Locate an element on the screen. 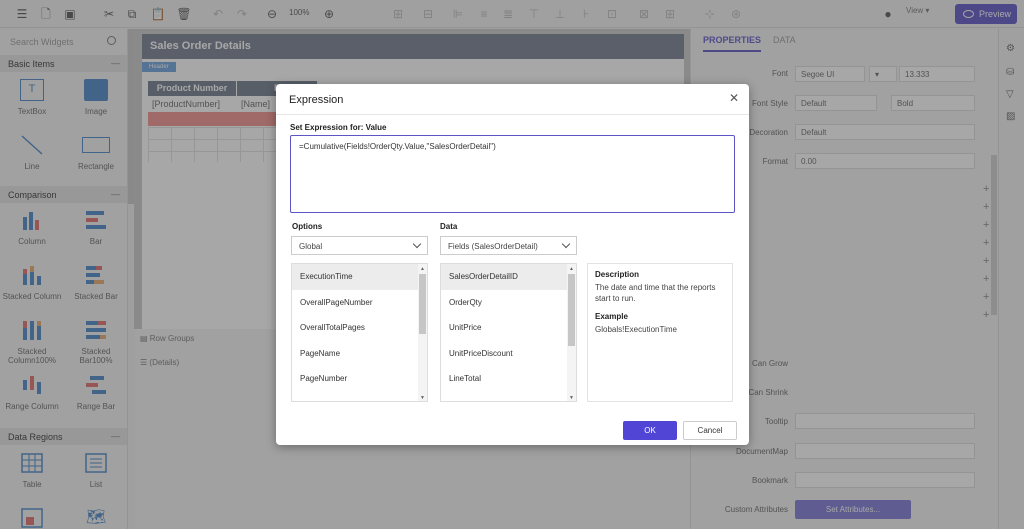 This screenshot has height=529, width=1024. set-expression-label: Set Expression for: Value is located at coordinates (338, 127).